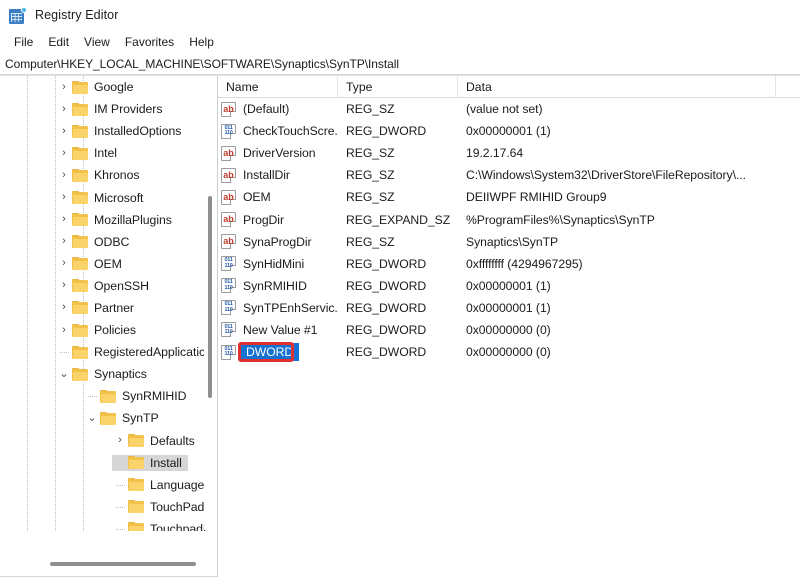 The width and height of the screenshot is (800, 577). Describe the element at coordinates (97, 42) in the screenshot. I see `menu-view: View` at that location.